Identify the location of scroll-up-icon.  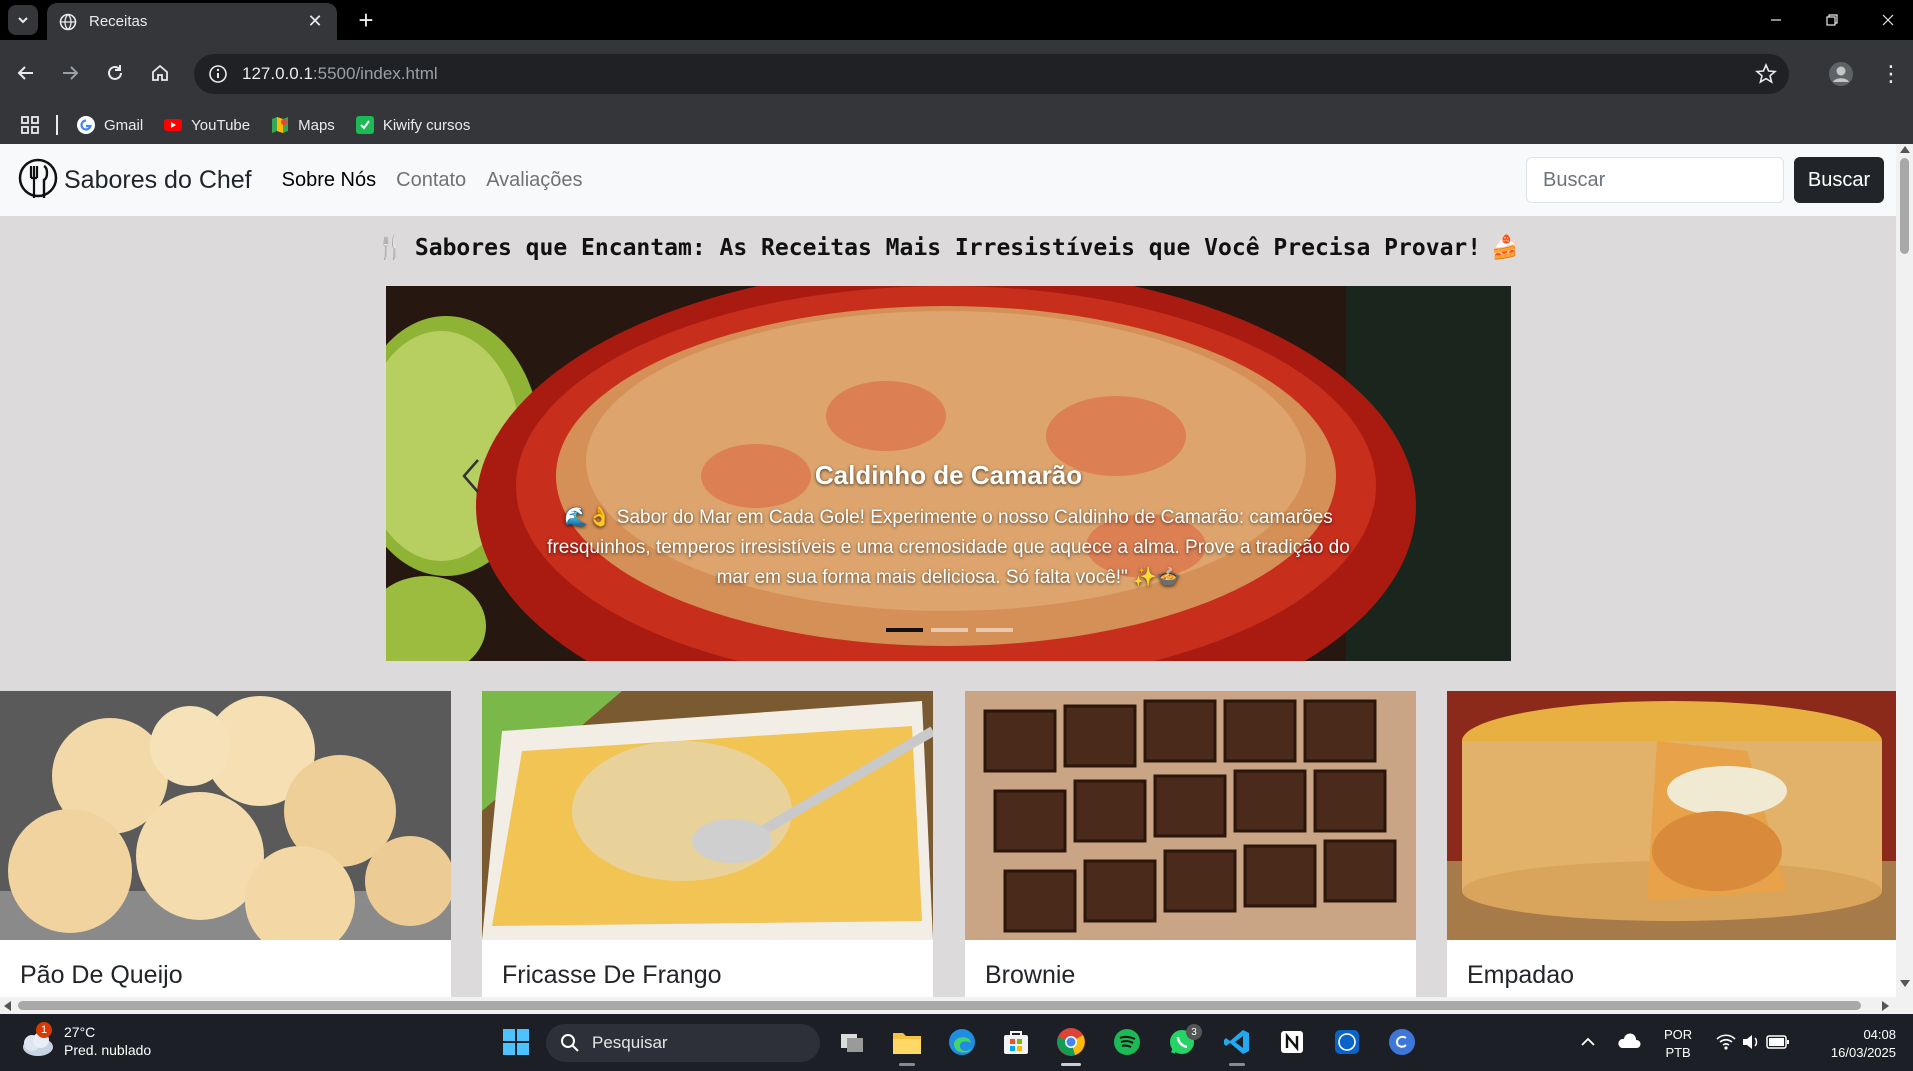
(1905, 149).